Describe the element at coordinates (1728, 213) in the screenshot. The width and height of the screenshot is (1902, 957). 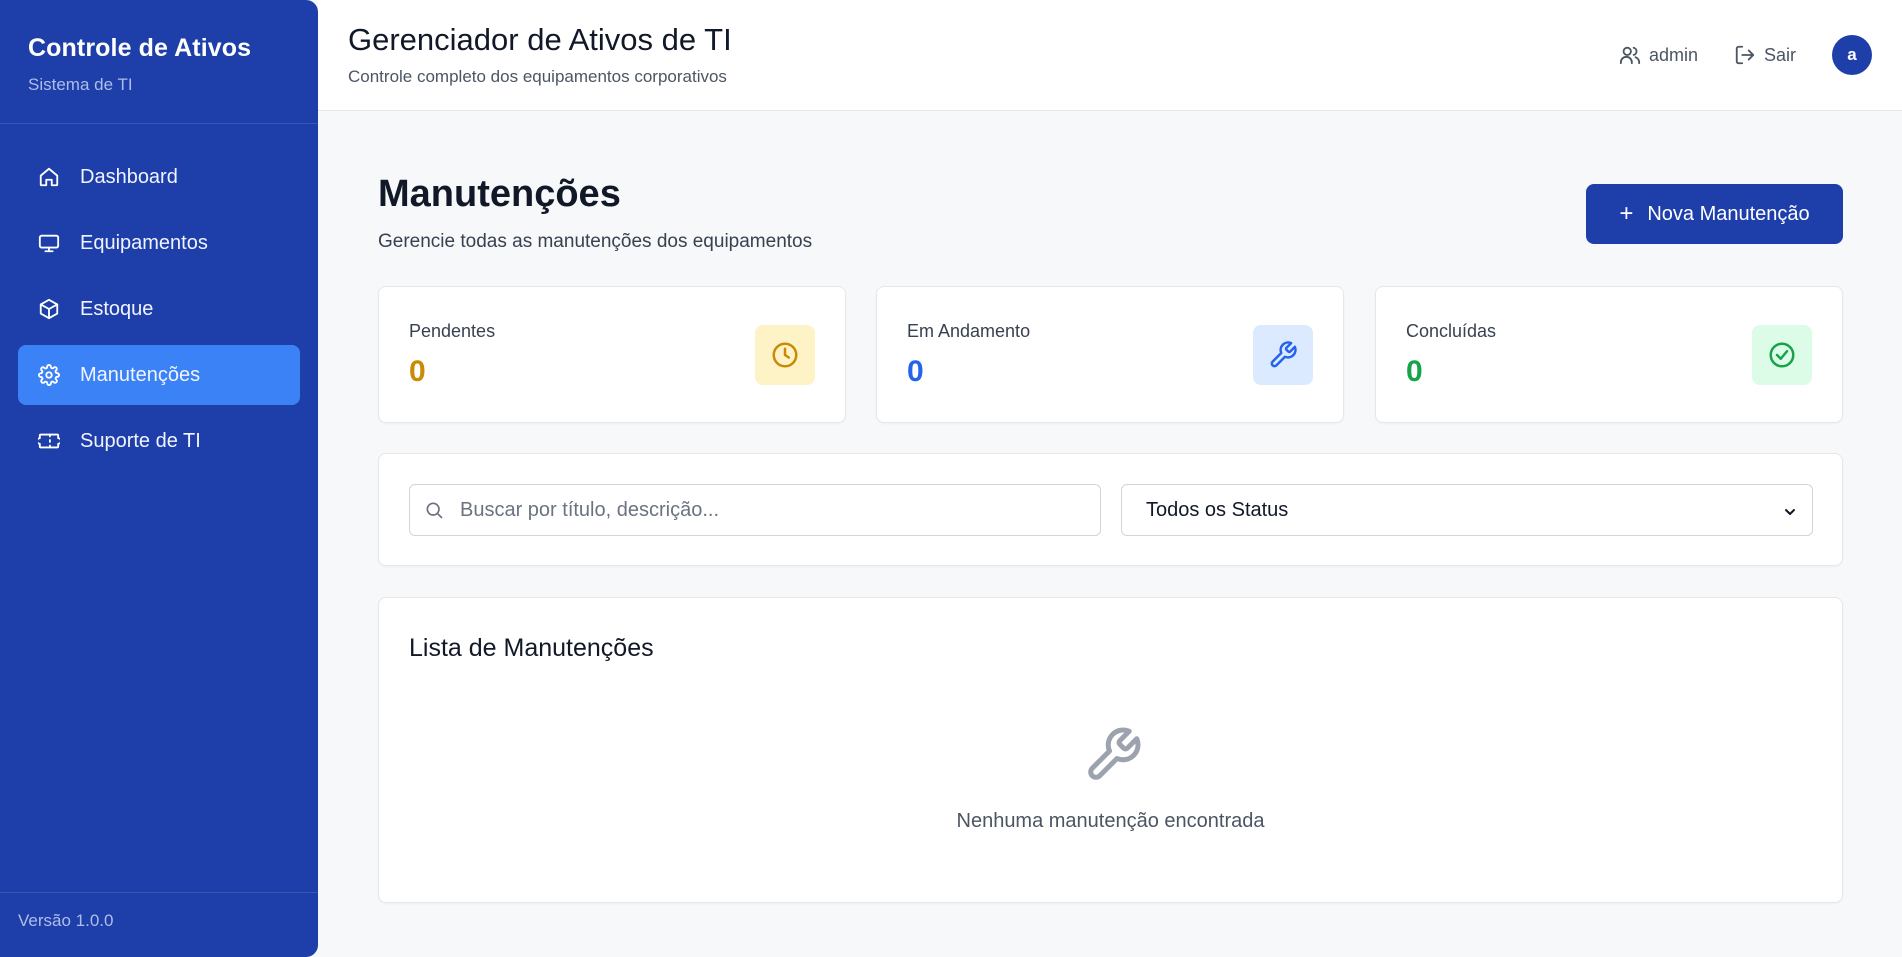
I see `new-maintenance-label: Nova Manutenção` at that location.